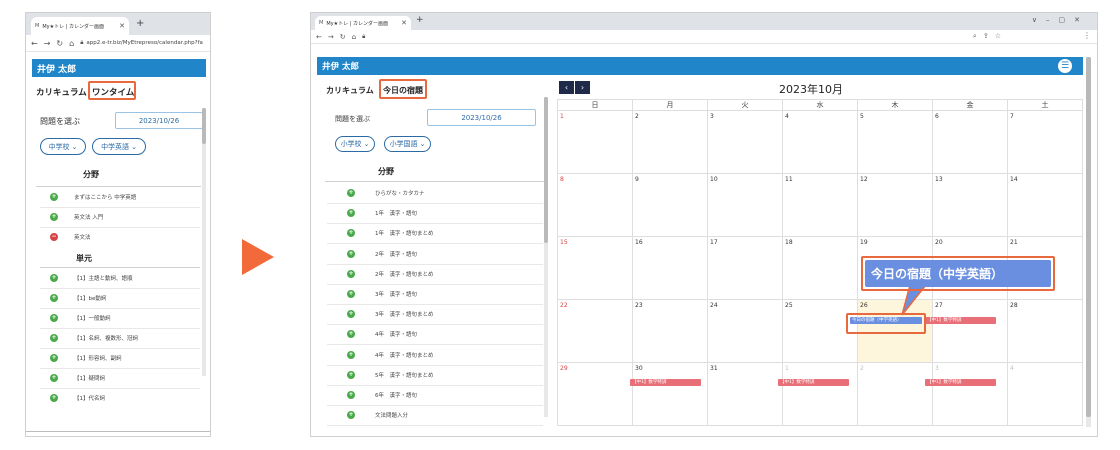 The width and height of the screenshot is (1120, 450). I want to click on day-cell: 11, so click(820, 205).